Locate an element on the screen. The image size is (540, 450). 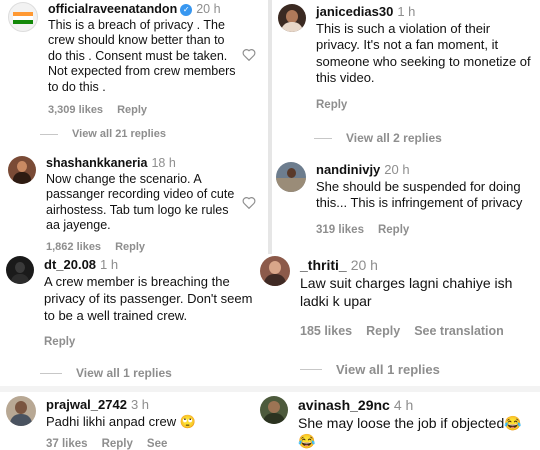
comment-text: She may loose the job if objected is located at coordinates (401, 423).